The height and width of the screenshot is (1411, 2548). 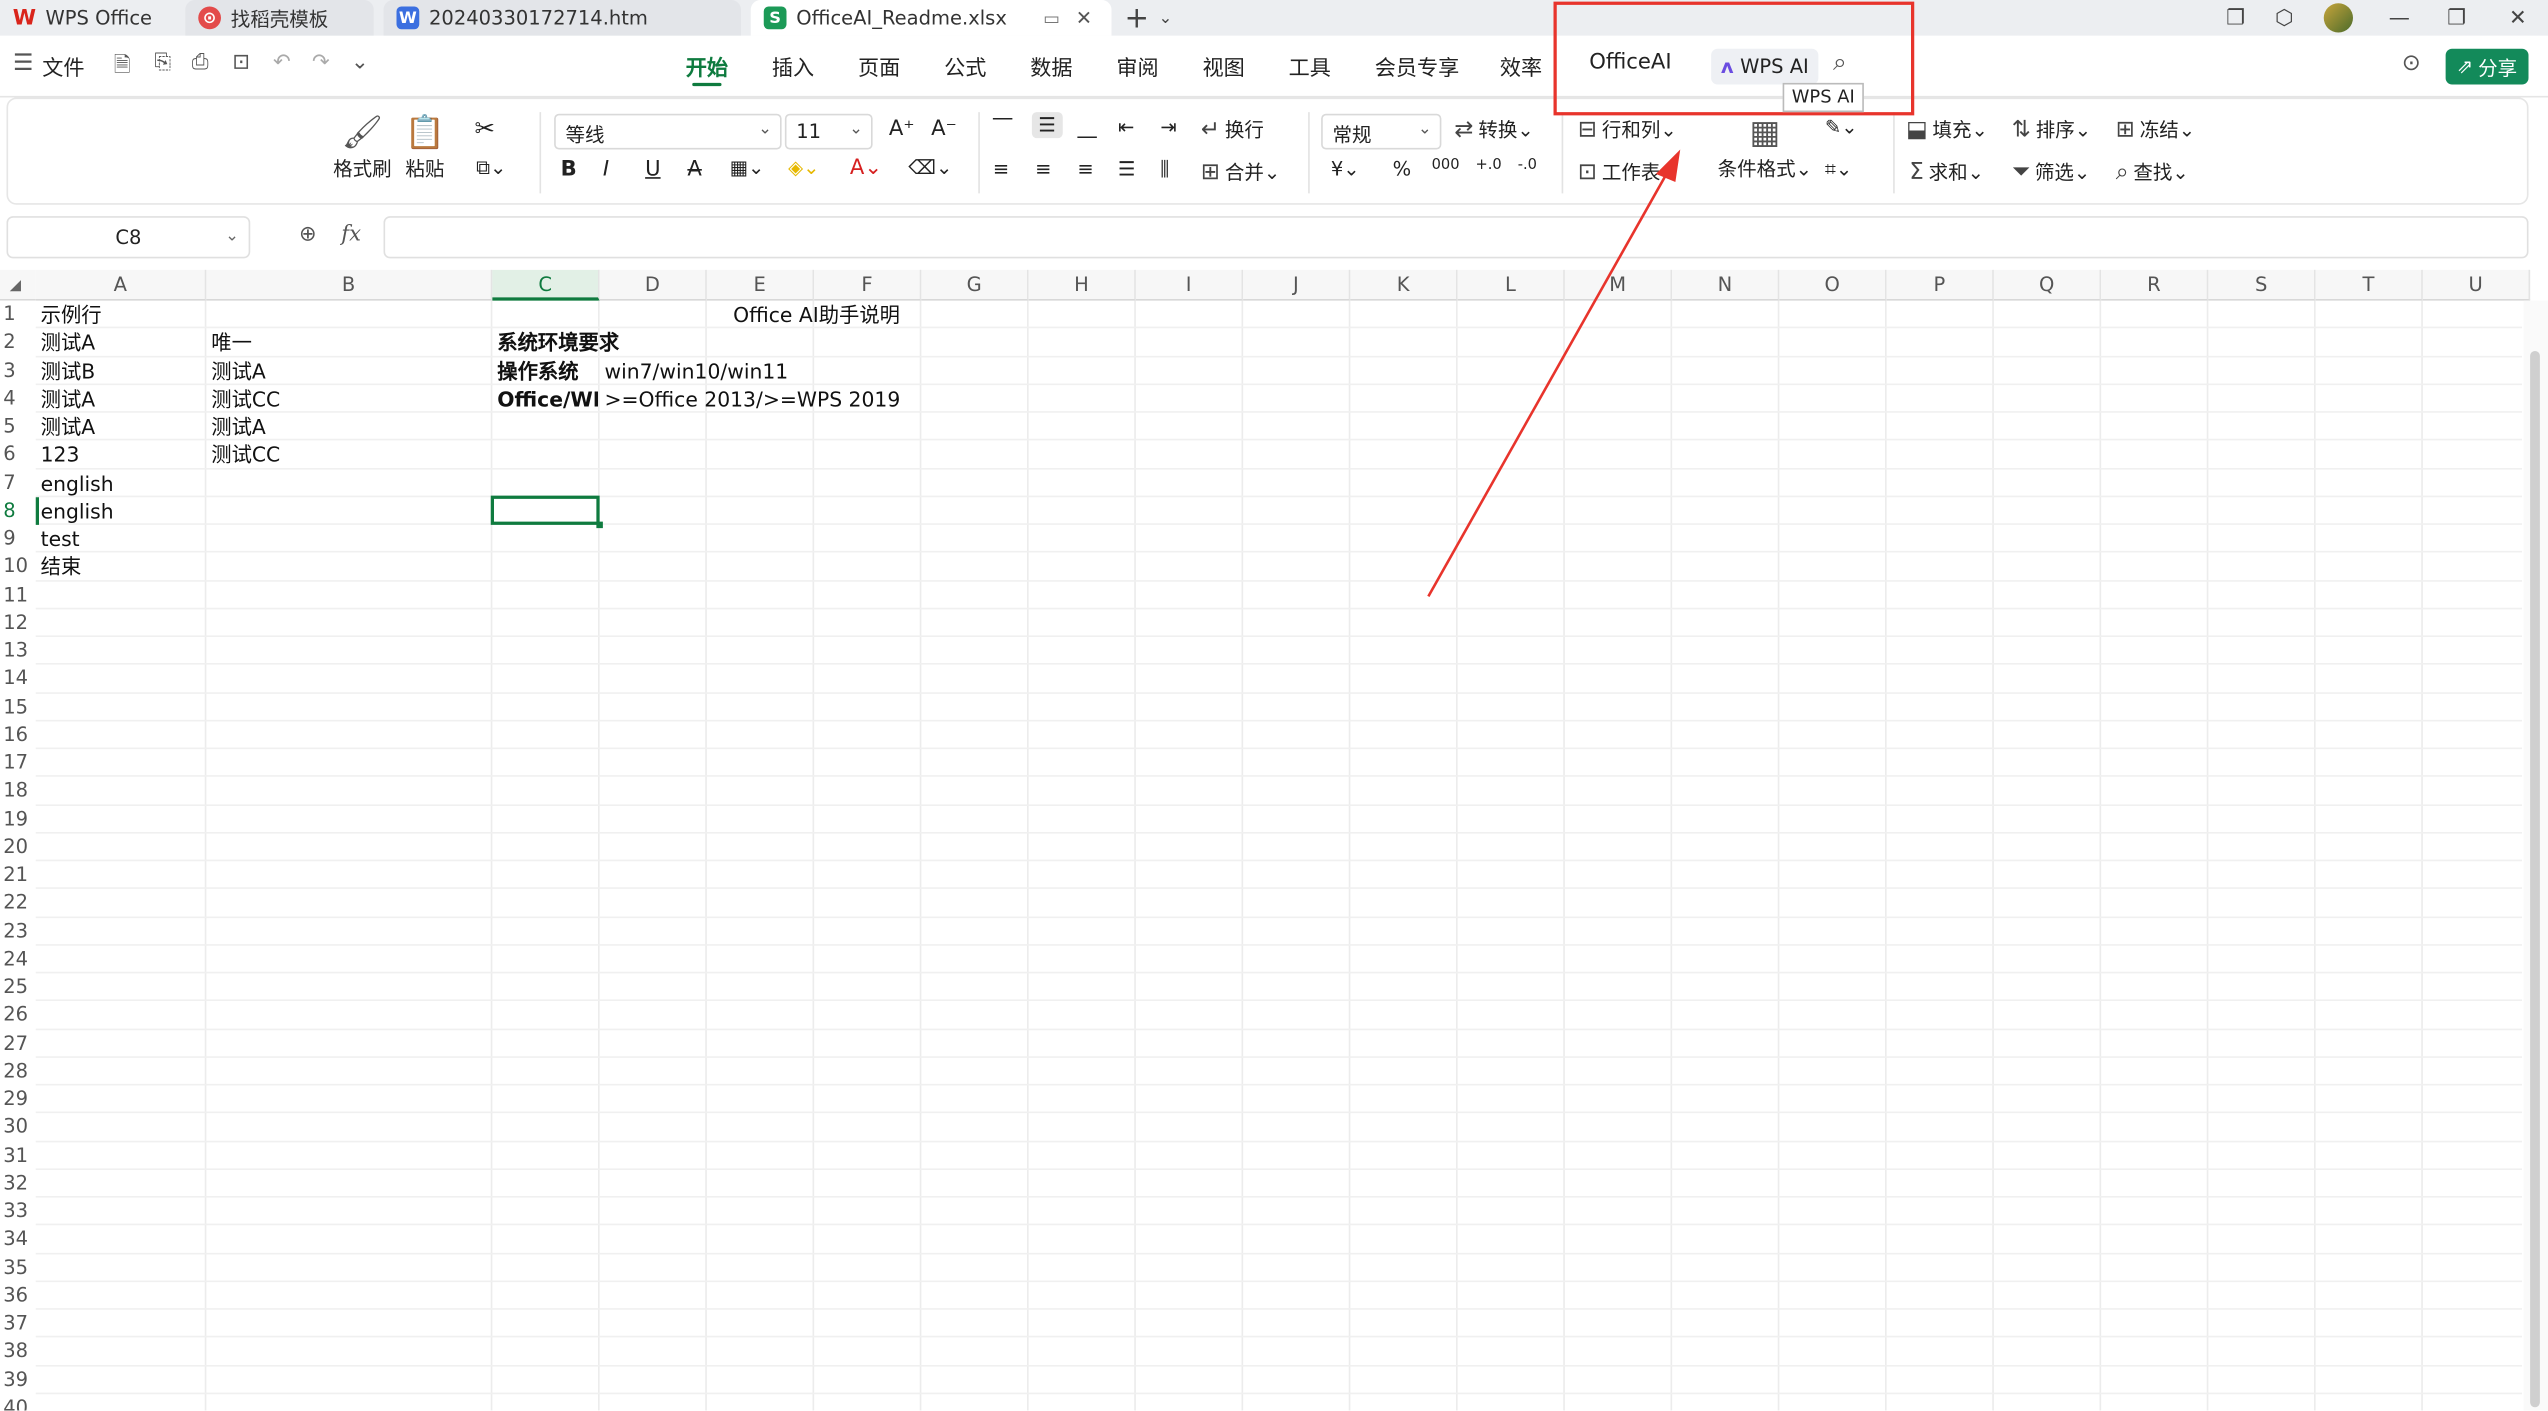 I want to click on cell-a6: 123, so click(x=120, y=455).